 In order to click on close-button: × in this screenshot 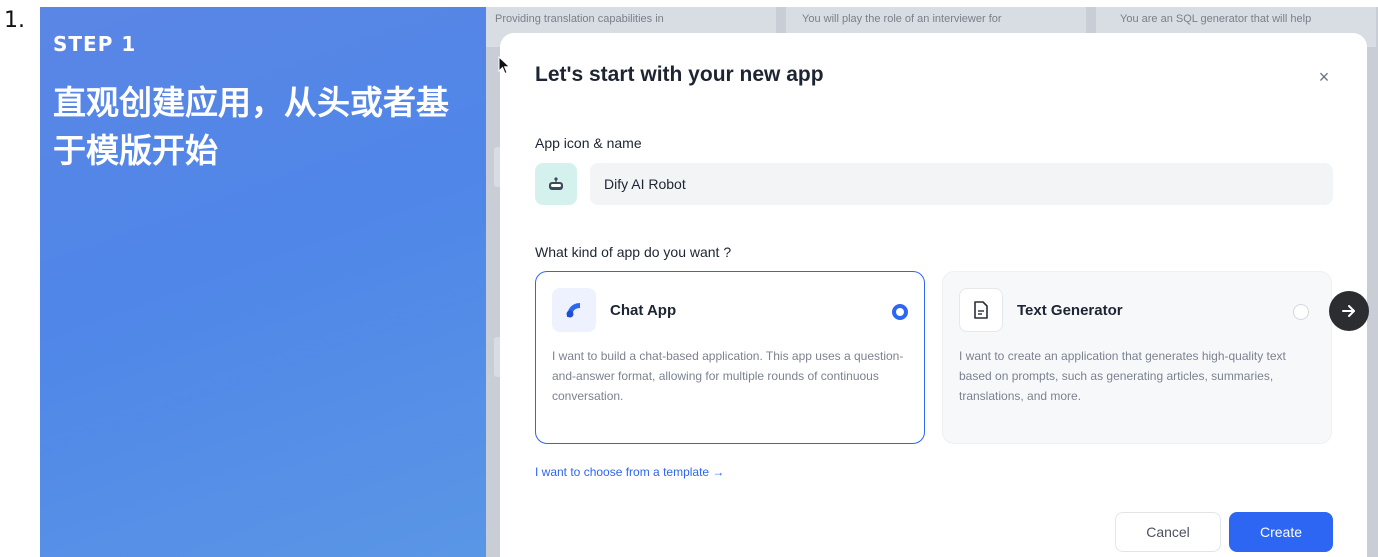, I will do `click(1324, 77)`.